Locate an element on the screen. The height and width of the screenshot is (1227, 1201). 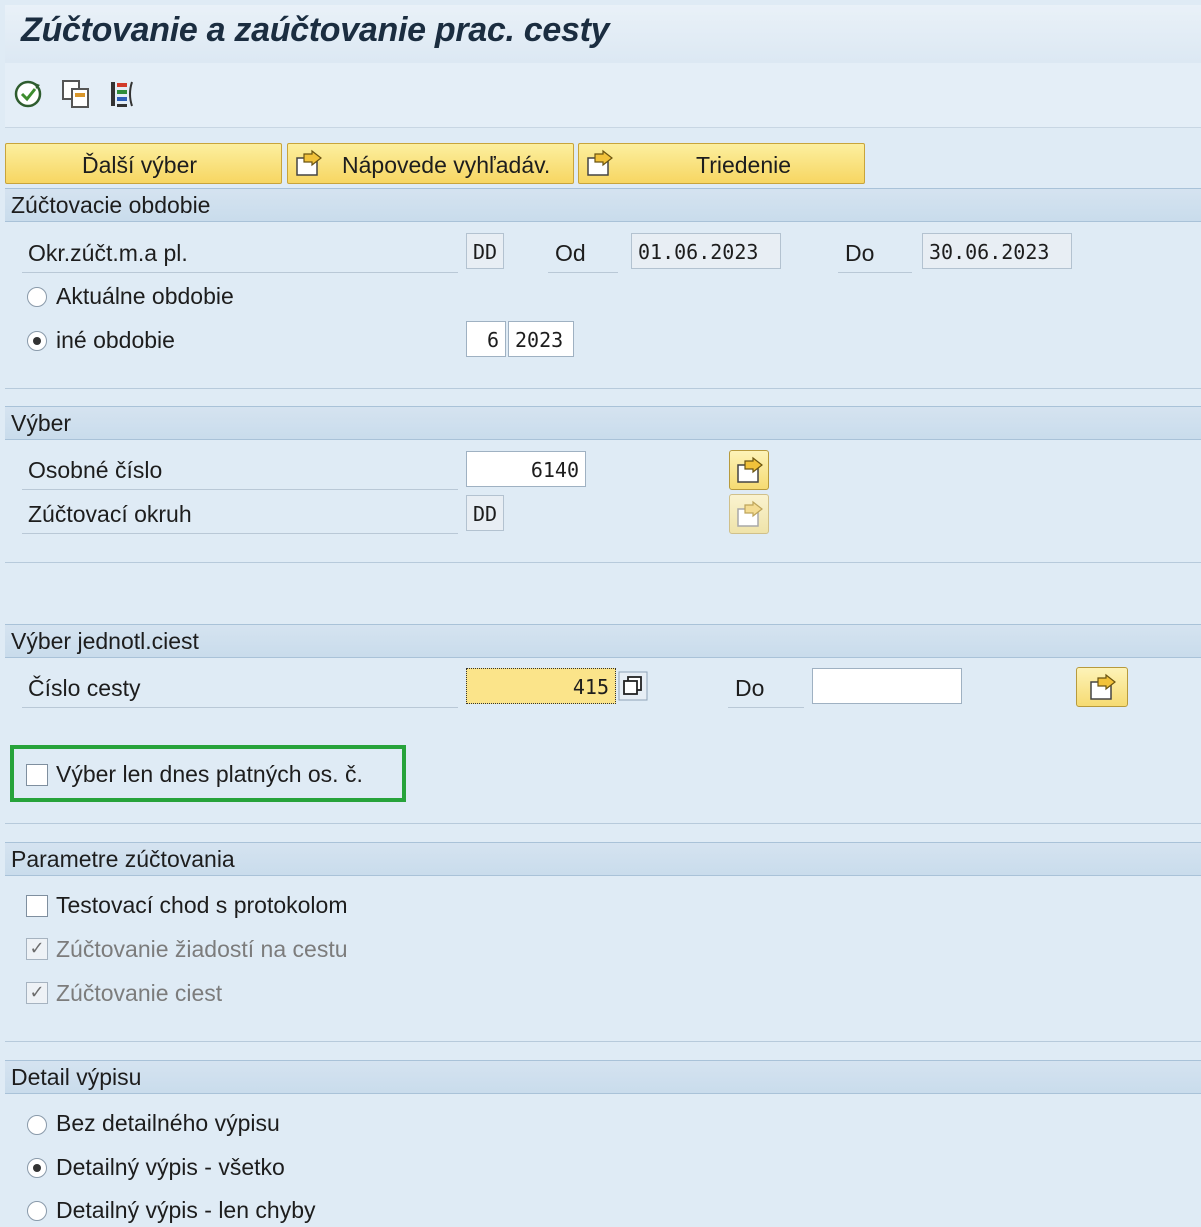
cislo-cesty-field: 415 is located at coordinates (541, 686).